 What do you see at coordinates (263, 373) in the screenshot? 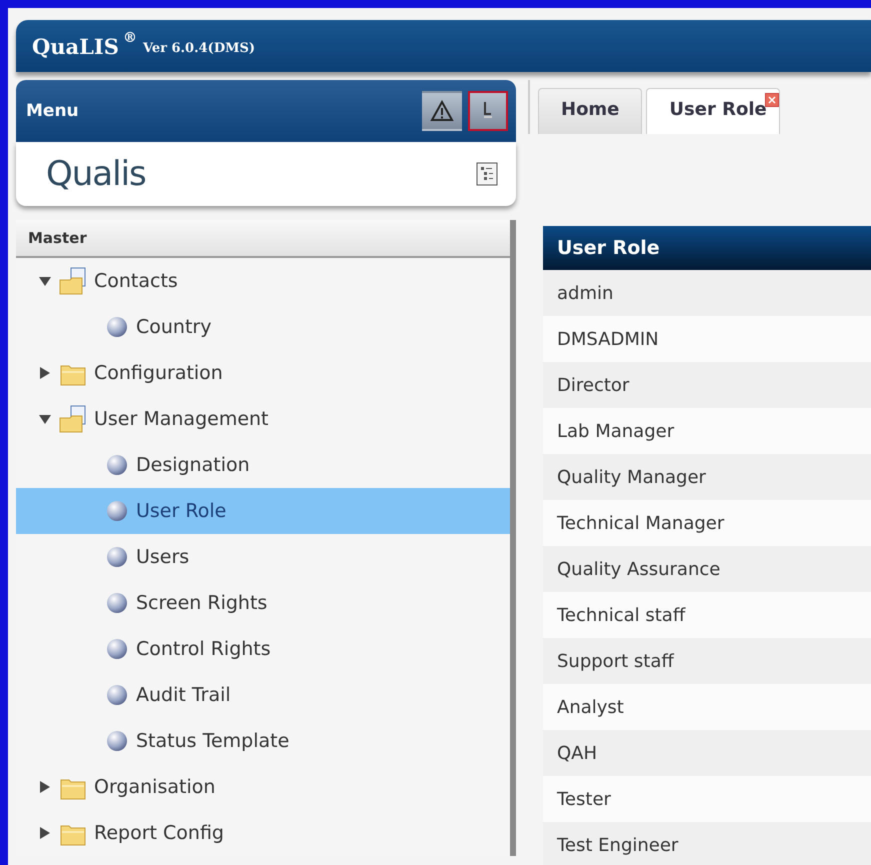
I see `tree-item: Configuration` at bounding box center [263, 373].